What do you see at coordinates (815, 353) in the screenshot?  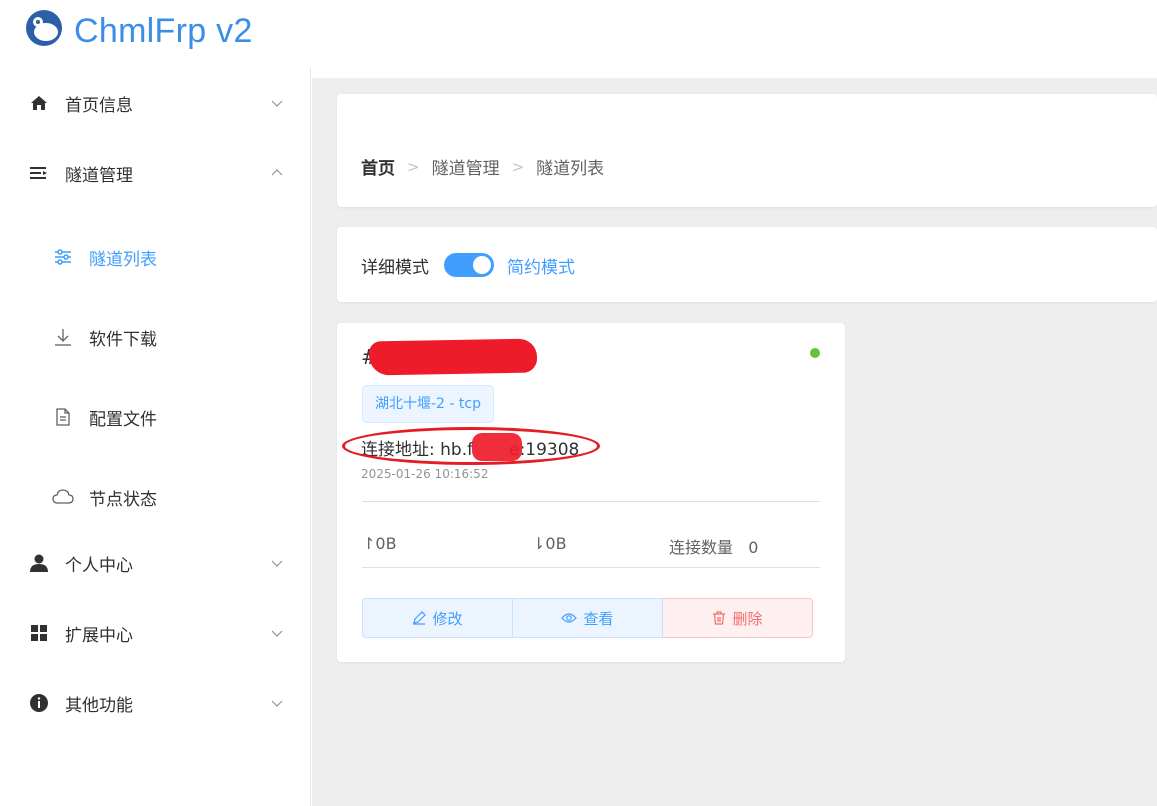 I see `status-online-dot` at bounding box center [815, 353].